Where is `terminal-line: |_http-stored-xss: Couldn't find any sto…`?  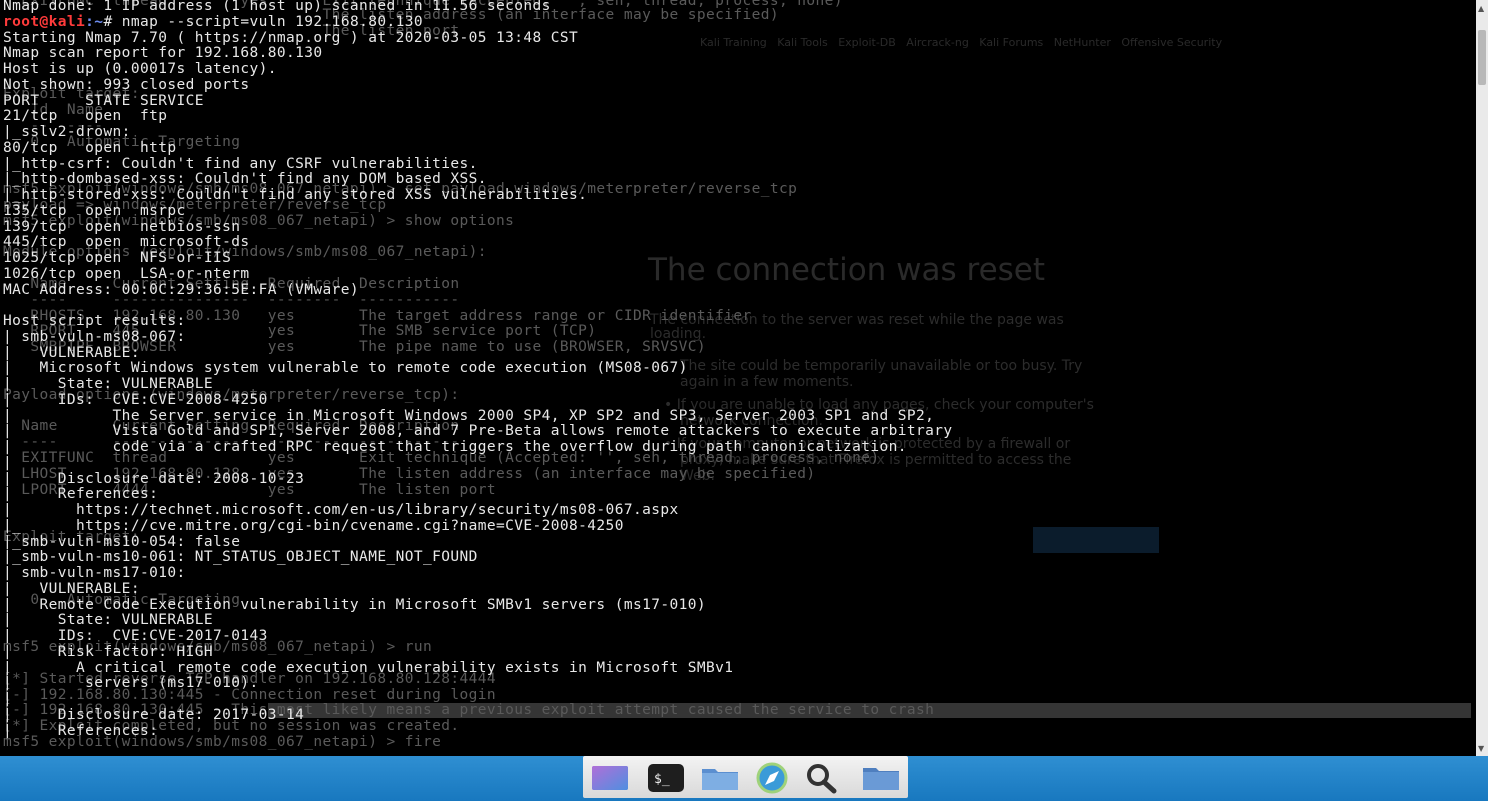
terminal-line: |_http-stored-xss: Couldn't find any sto… is located at coordinates (295, 195).